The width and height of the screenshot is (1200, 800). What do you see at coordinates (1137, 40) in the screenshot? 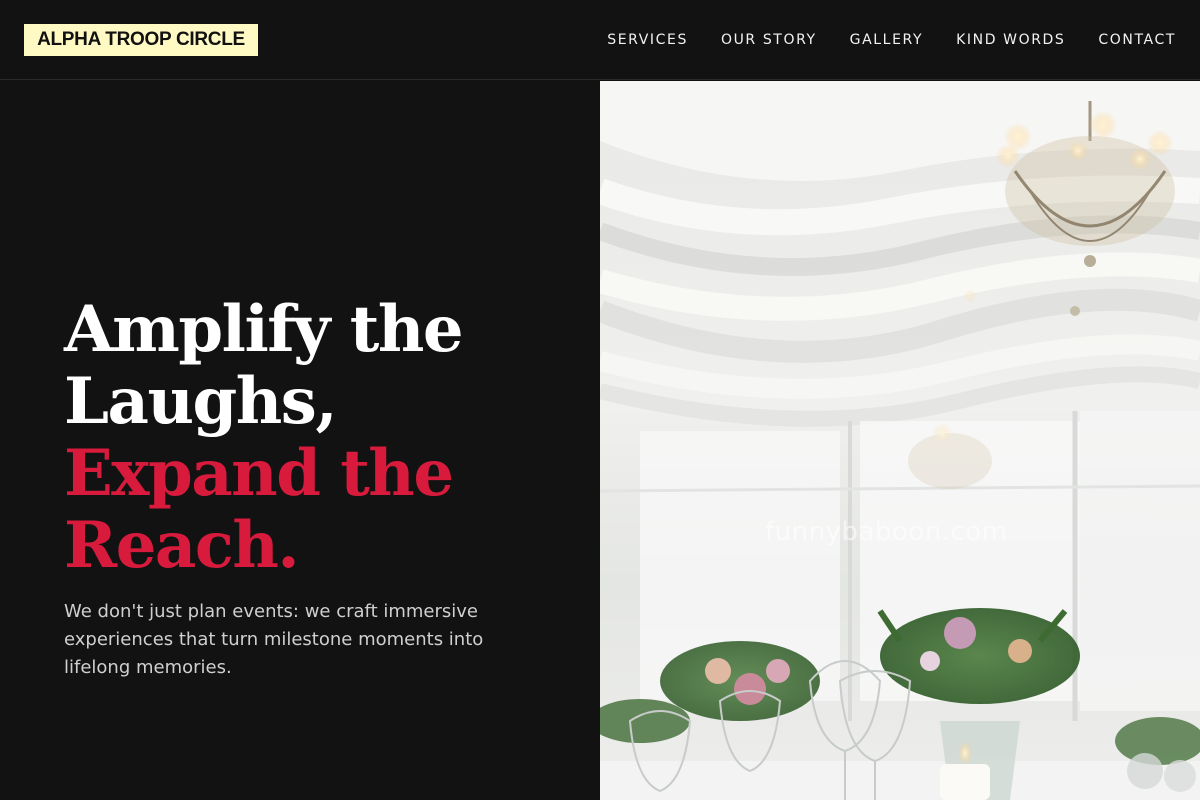
I see `nav-link-contact: CONTACT` at bounding box center [1137, 40].